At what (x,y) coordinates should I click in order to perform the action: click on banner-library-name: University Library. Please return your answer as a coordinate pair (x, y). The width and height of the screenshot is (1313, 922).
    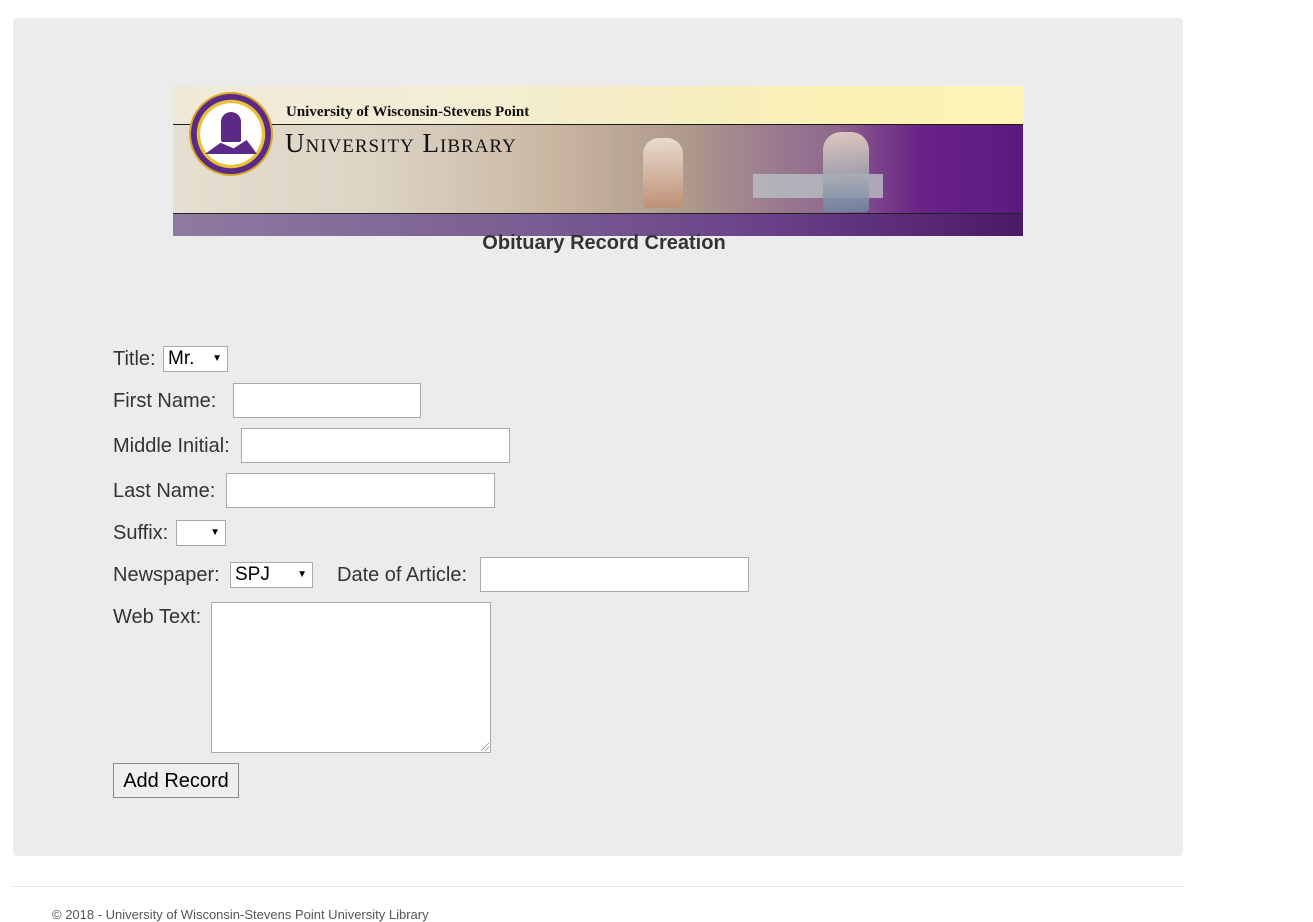
    Looking at the image, I should click on (401, 143).